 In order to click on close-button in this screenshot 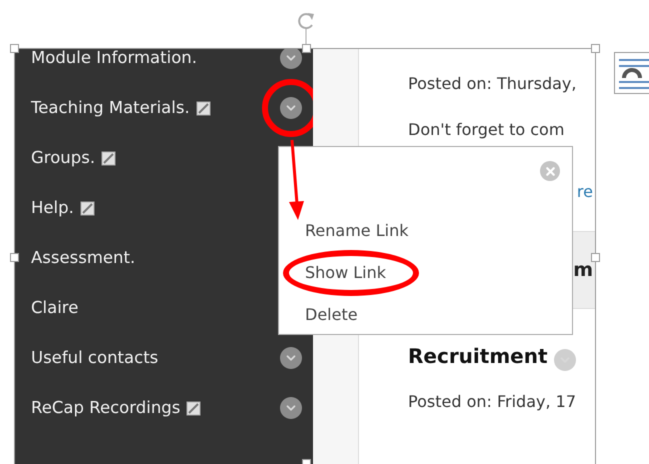, I will do `click(550, 171)`.